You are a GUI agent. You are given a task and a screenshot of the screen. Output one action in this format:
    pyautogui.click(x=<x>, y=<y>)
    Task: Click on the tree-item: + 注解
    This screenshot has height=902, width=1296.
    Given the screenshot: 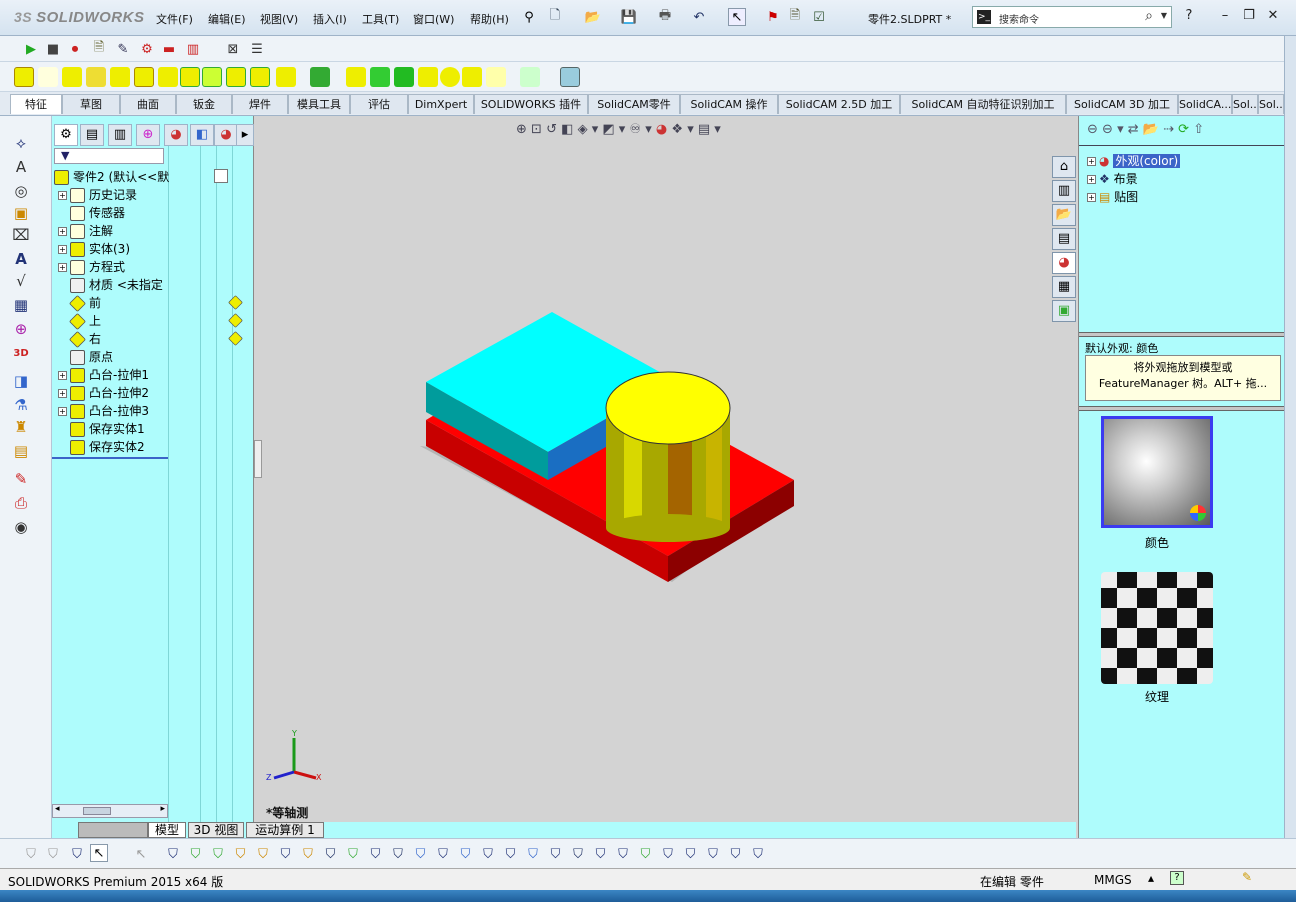 What is the action you would take?
    pyautogui.click(x=85, y=231)
    